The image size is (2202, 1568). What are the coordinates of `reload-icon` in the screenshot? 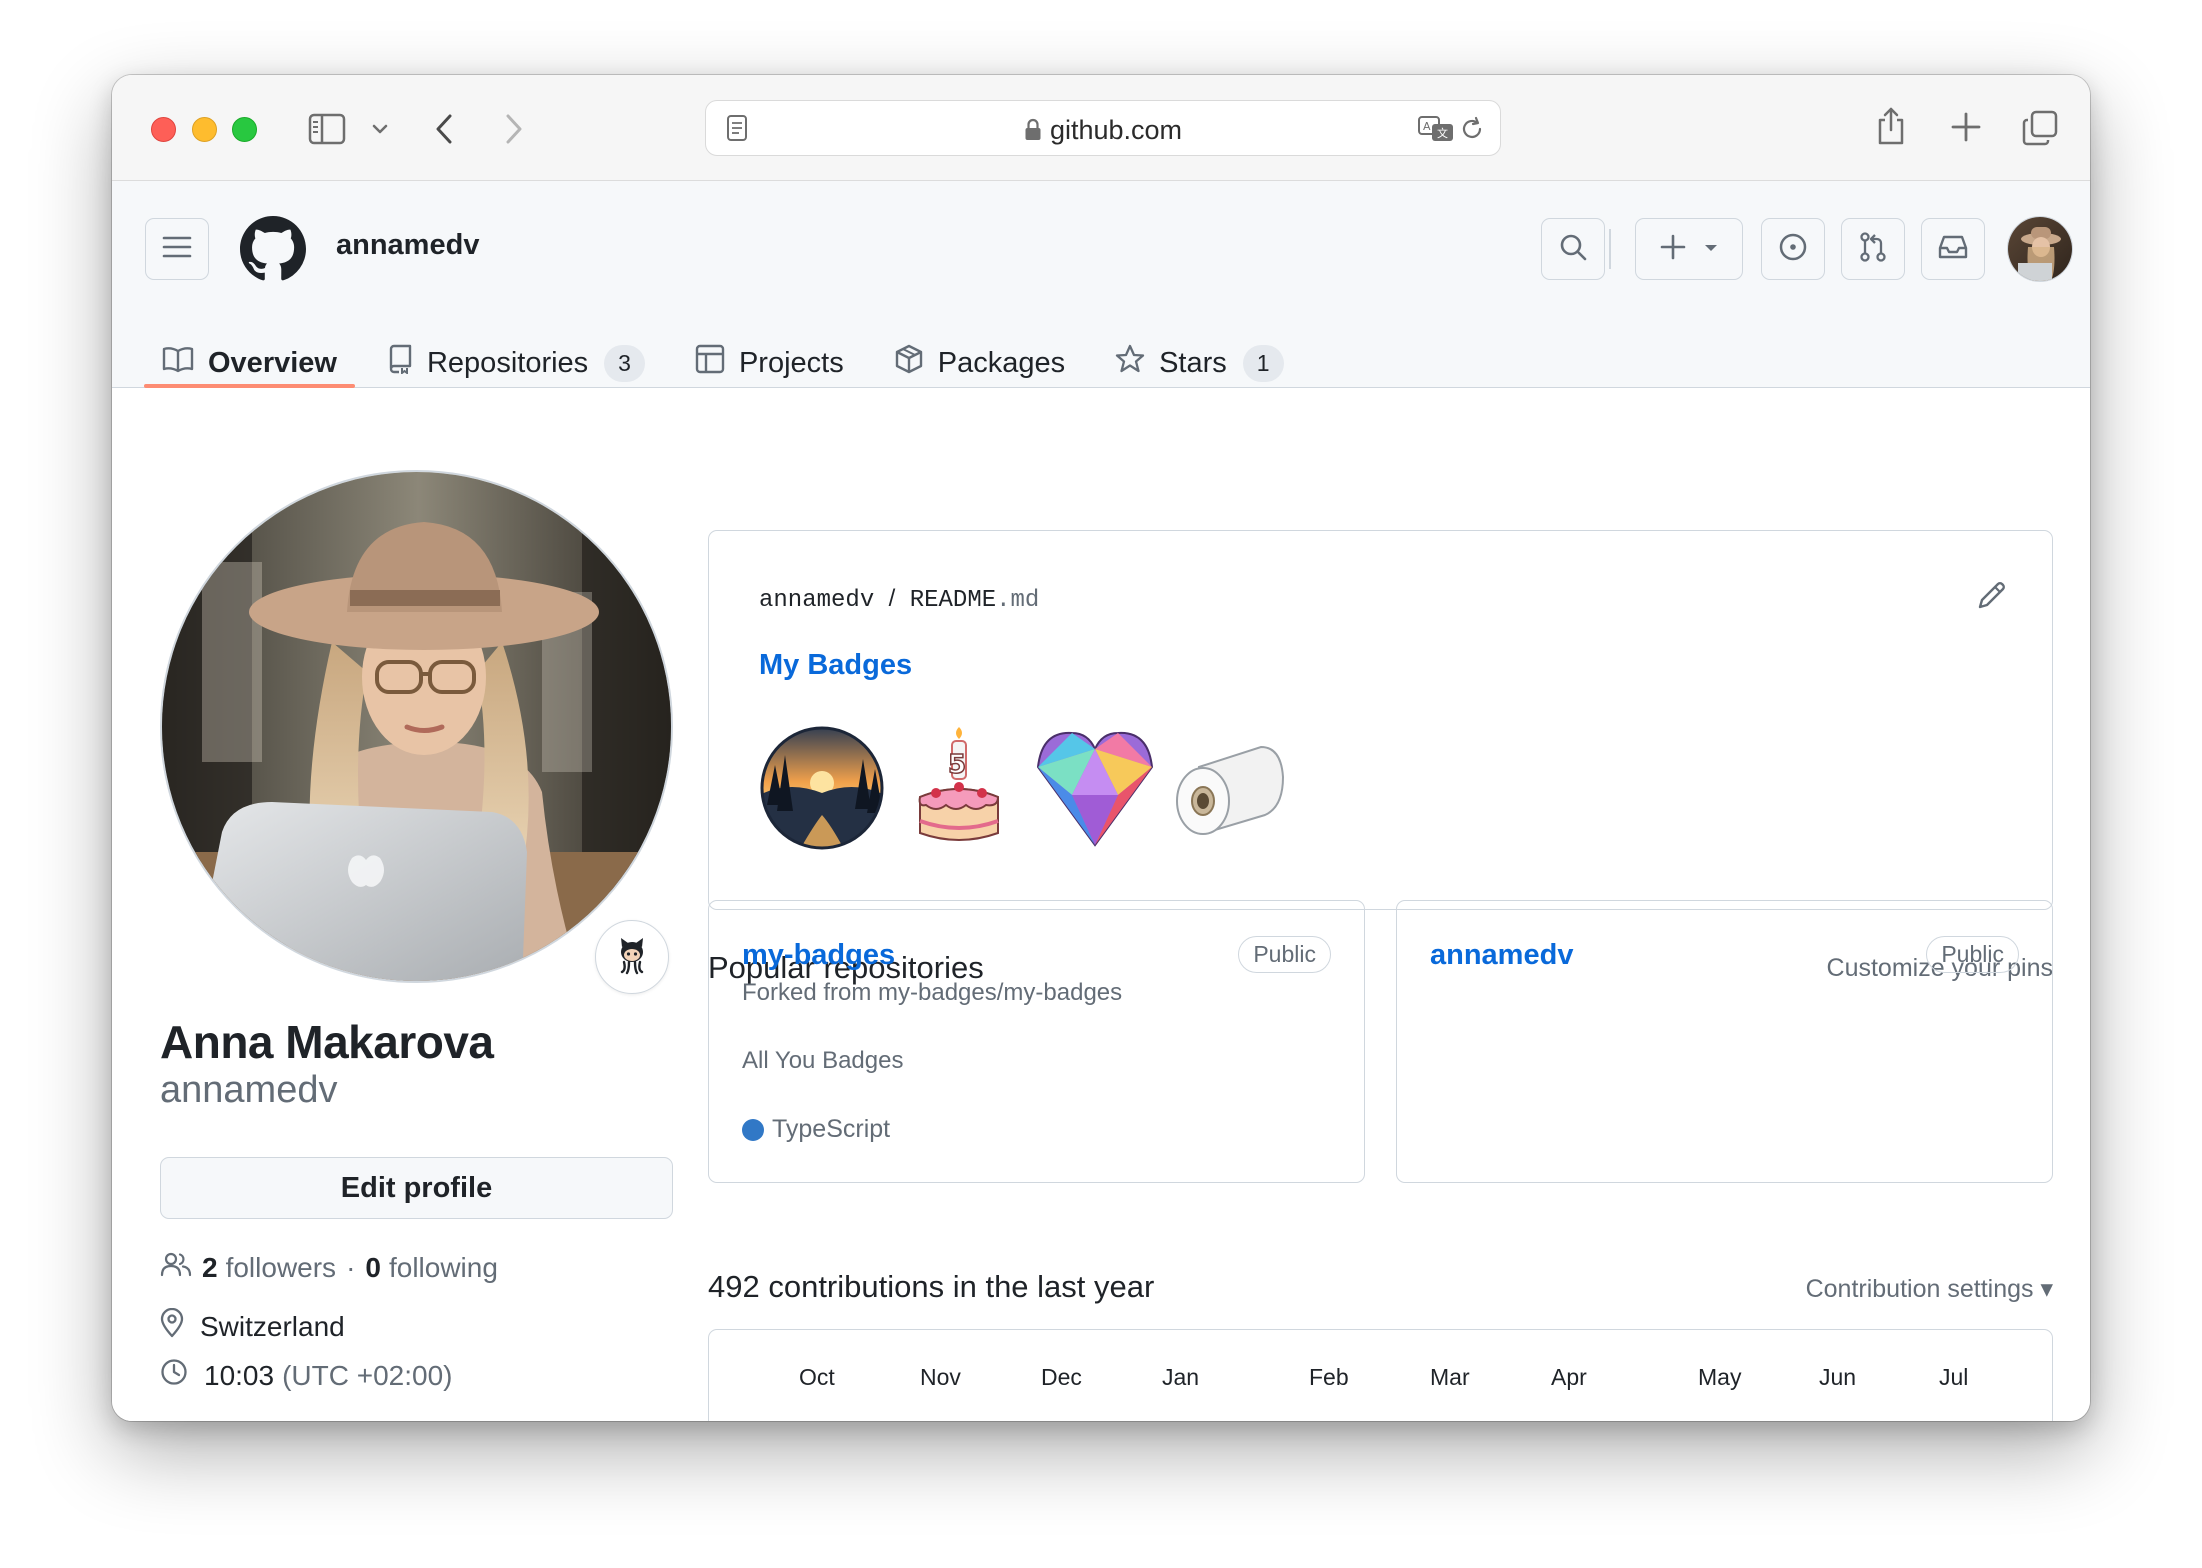 It's located at (1472, 129).